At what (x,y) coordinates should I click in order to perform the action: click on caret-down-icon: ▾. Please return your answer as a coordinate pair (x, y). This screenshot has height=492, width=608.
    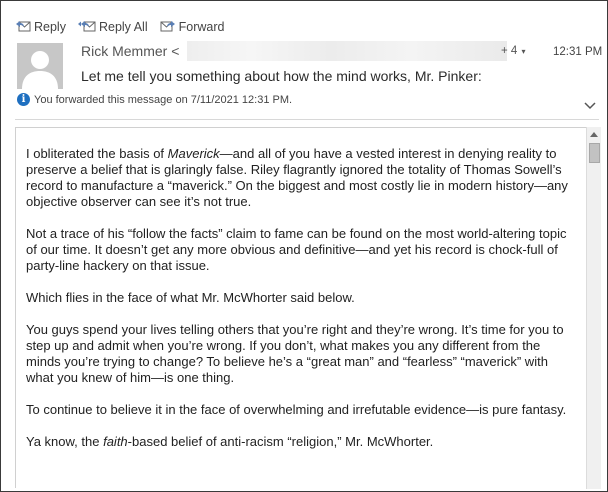
    Looking at the image, I should click on (523, 51).